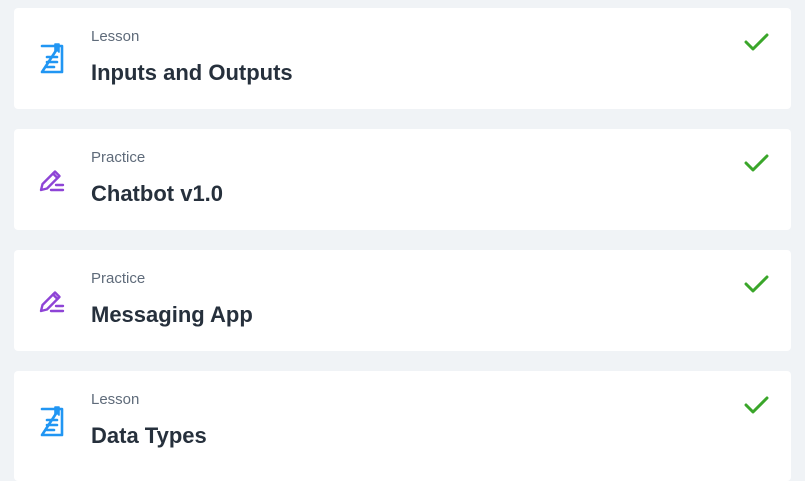 The width and height of the screenshot is (805, 481). What do you see at coordinates (149, 435) in the screenshot?
I see `item-title: Data Types` at bounding box center [149, 435].